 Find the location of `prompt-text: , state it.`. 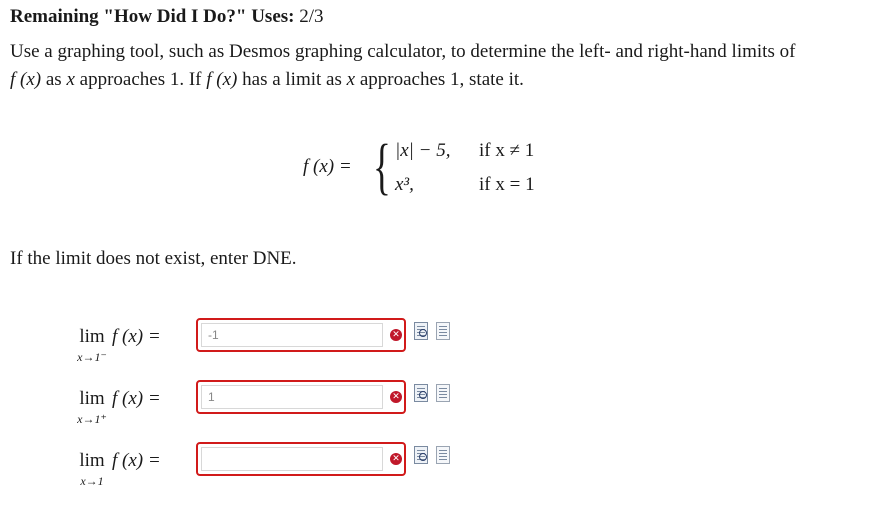

prompt-text: , state it. is located at coordinates (491, 79).